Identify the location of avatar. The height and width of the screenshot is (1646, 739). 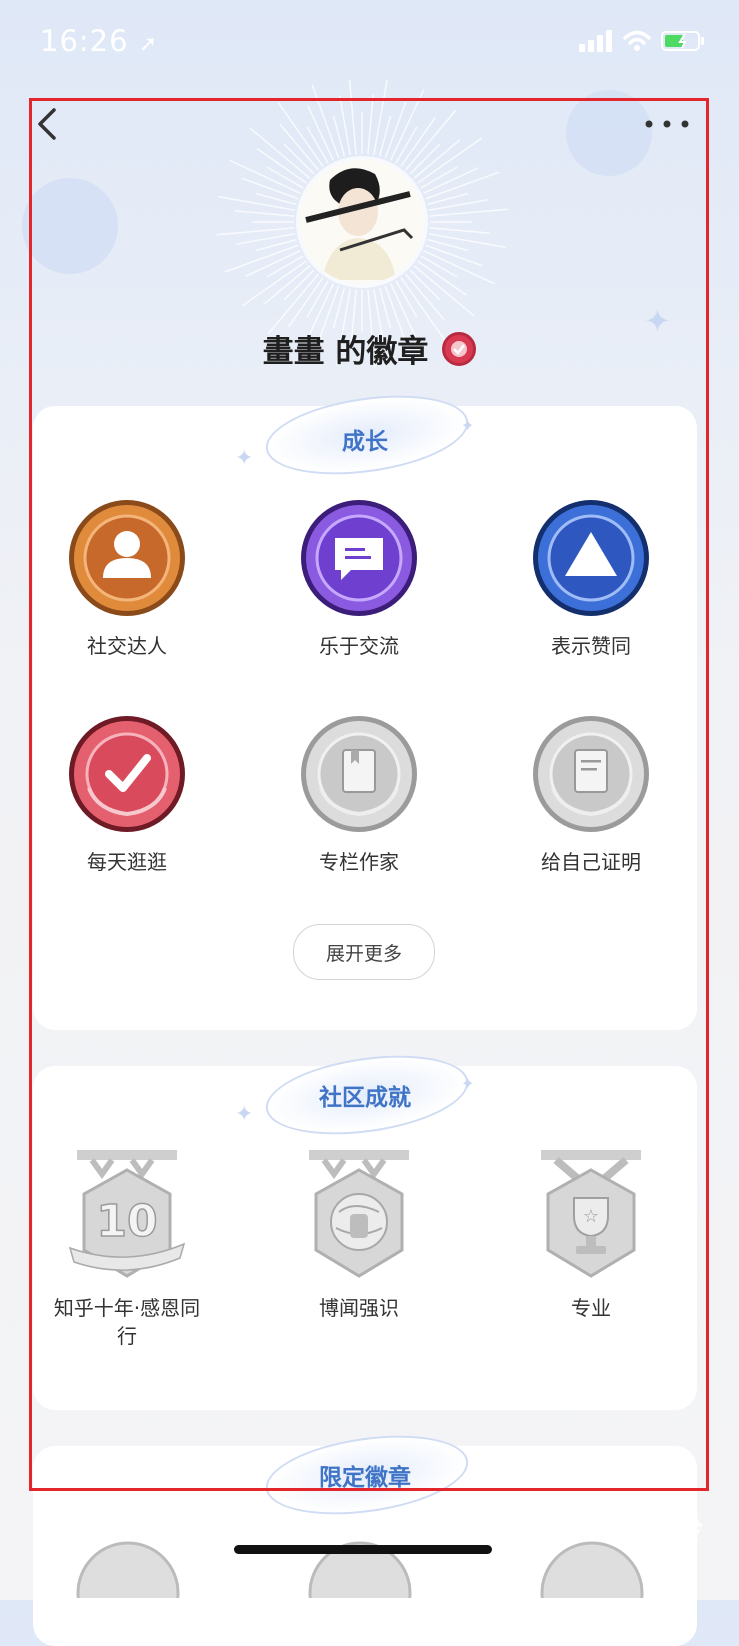
(362, 222).